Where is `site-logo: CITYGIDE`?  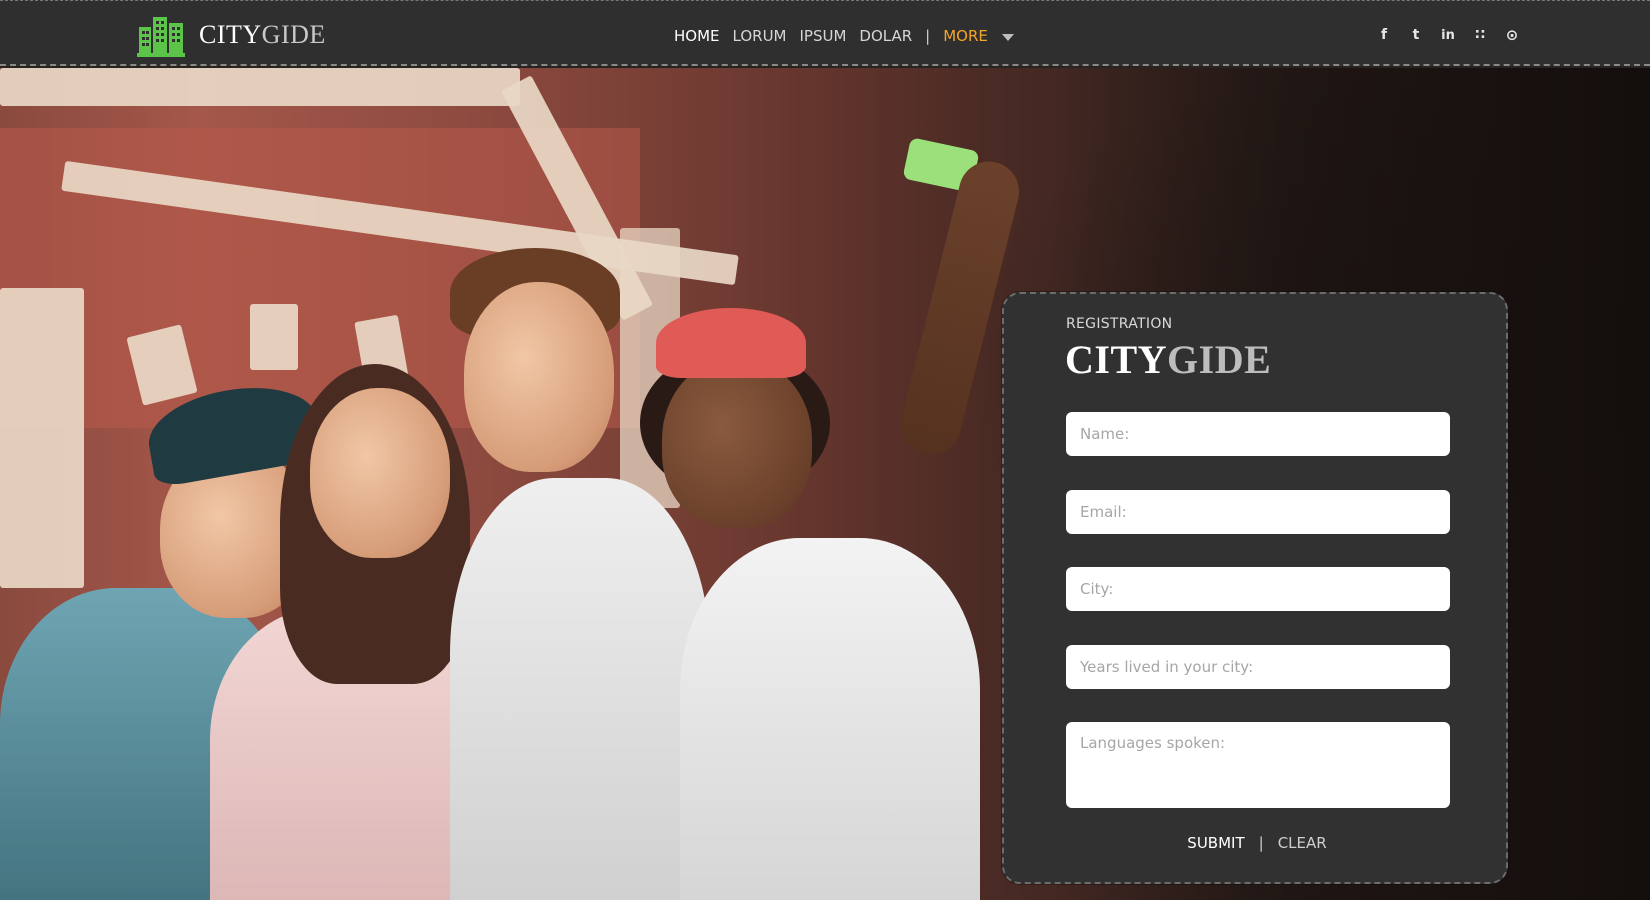 site-logo: CITYGIDE is located at coordinates (231, 35).